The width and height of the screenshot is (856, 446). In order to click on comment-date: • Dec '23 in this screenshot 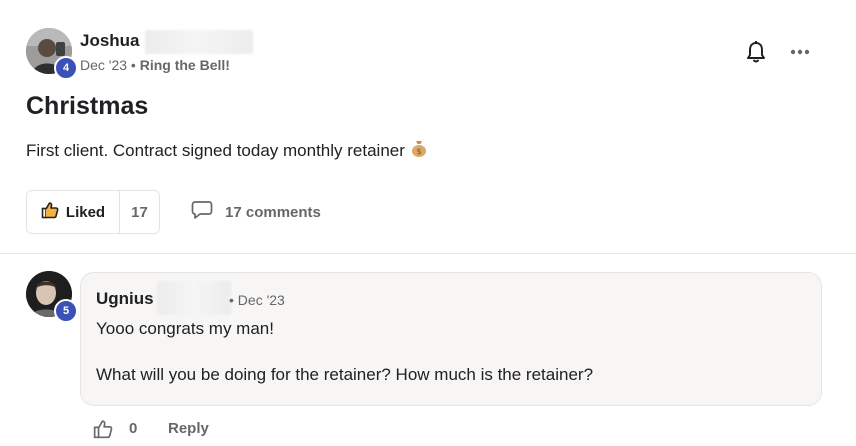, I will do `click(257, 300)`.